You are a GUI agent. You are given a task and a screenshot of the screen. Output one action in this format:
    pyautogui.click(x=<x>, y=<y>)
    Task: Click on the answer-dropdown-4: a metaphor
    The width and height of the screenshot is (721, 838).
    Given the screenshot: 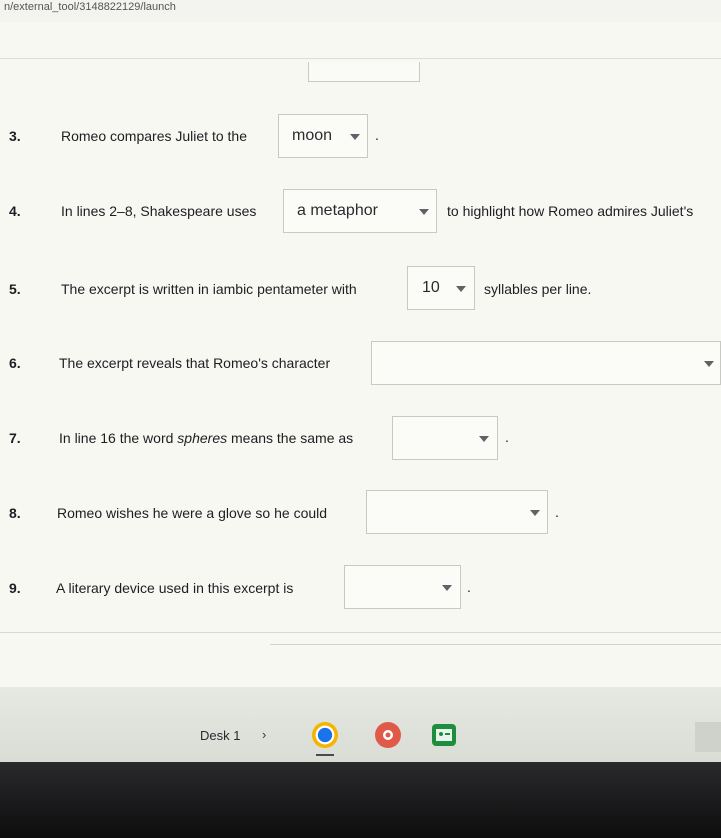 What is the action you would take?
    pyautogui.click(x=360, y=211)
    